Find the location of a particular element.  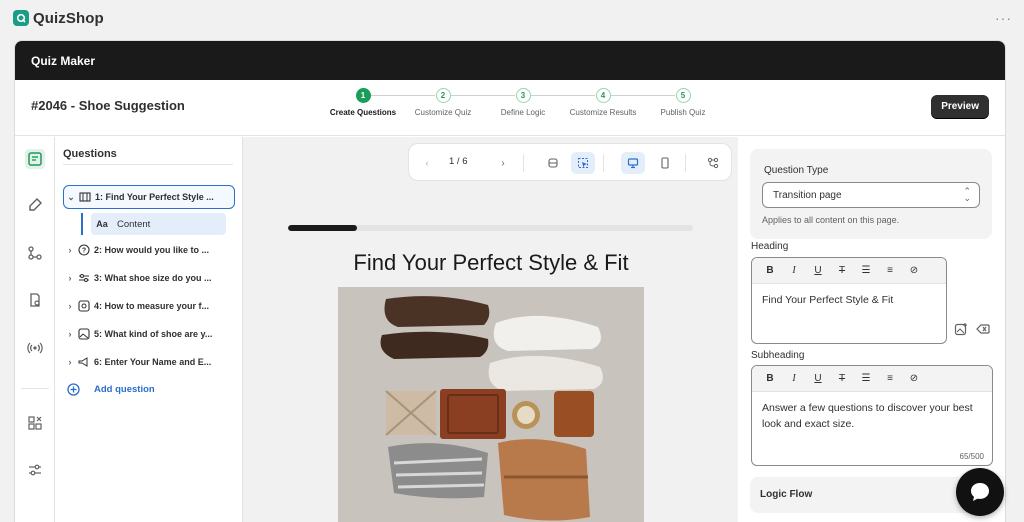

question-circle-icon: ? is located at coordinates (84, 250).